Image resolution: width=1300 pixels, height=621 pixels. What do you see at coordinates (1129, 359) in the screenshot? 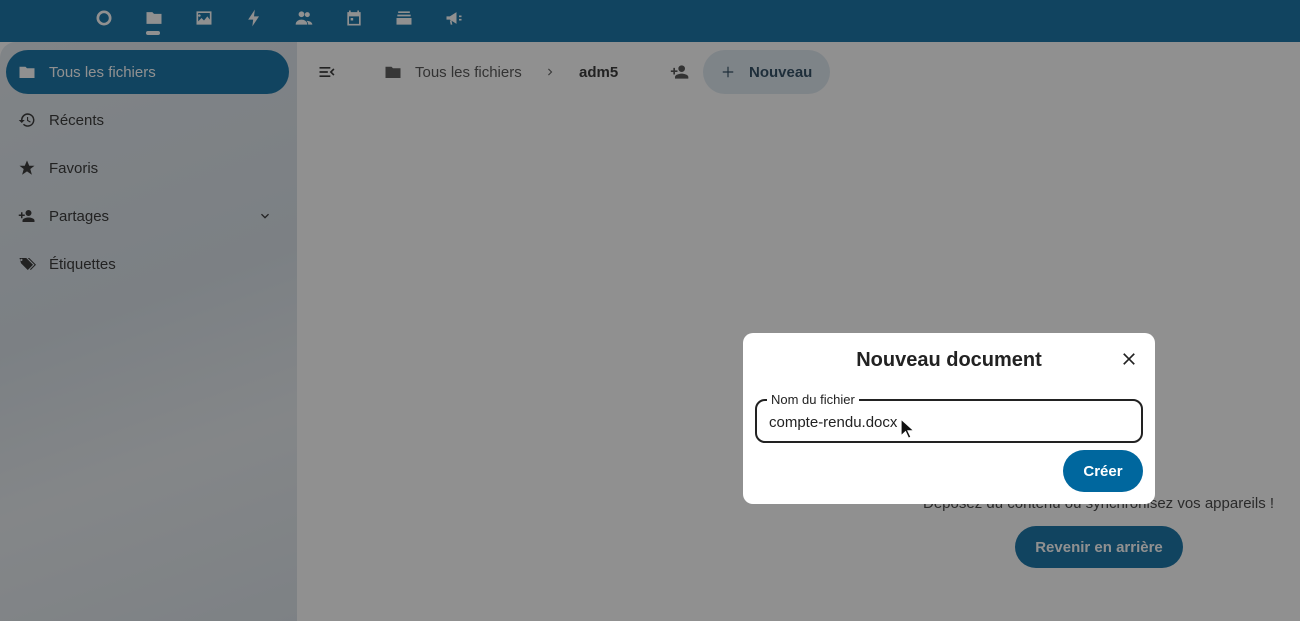
I see `close-icon` at bounding box center [1129, 359].